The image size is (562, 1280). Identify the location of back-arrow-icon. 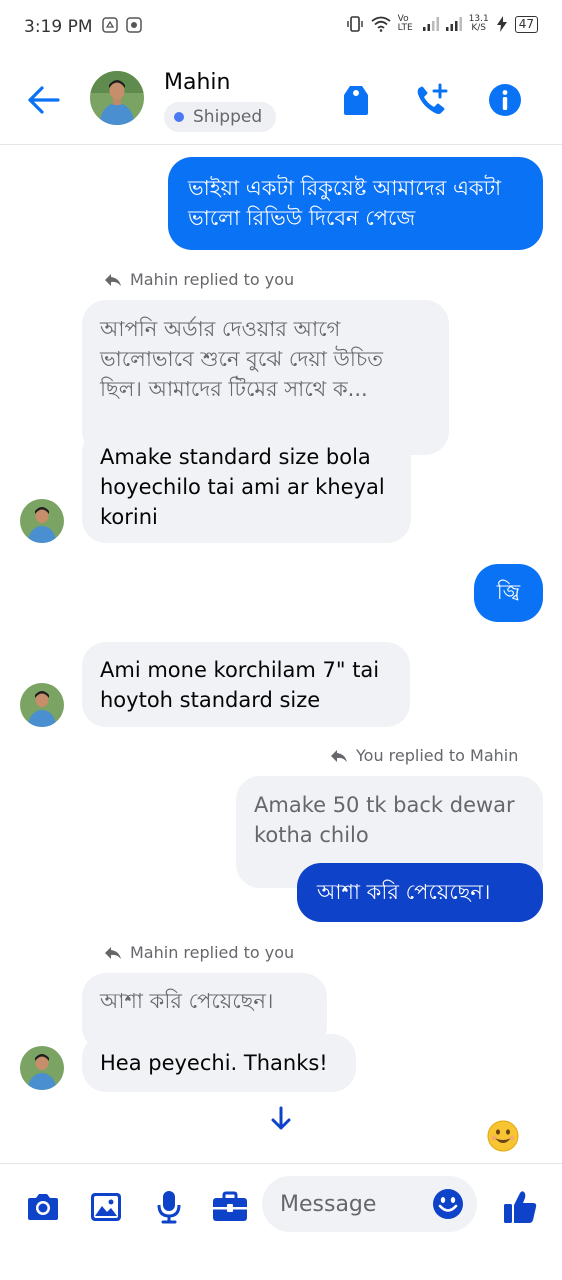
(44, 100).